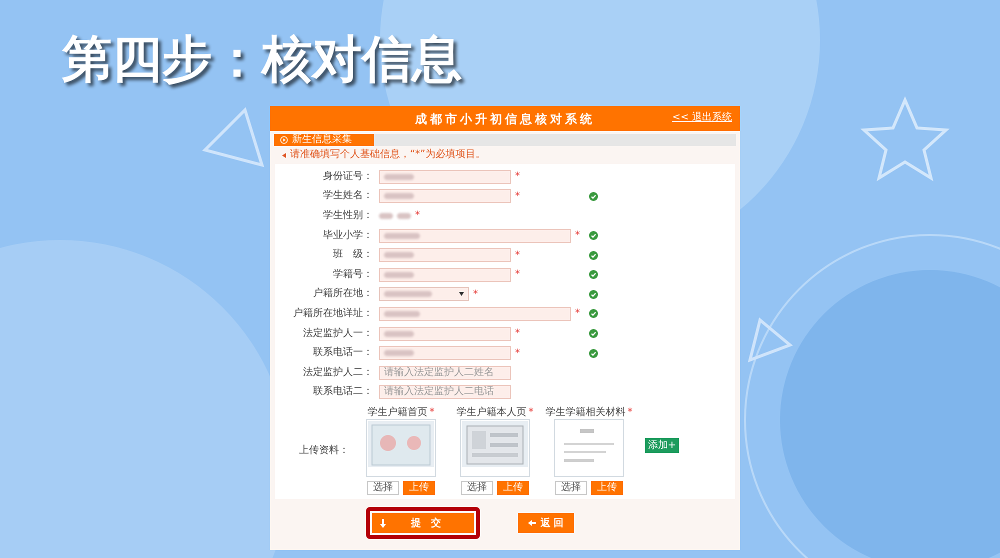  What do you see at coordinates (348, 196) in the screenshot?
I see `field-label: 学生姓名：` at bounding box center [348, 196].